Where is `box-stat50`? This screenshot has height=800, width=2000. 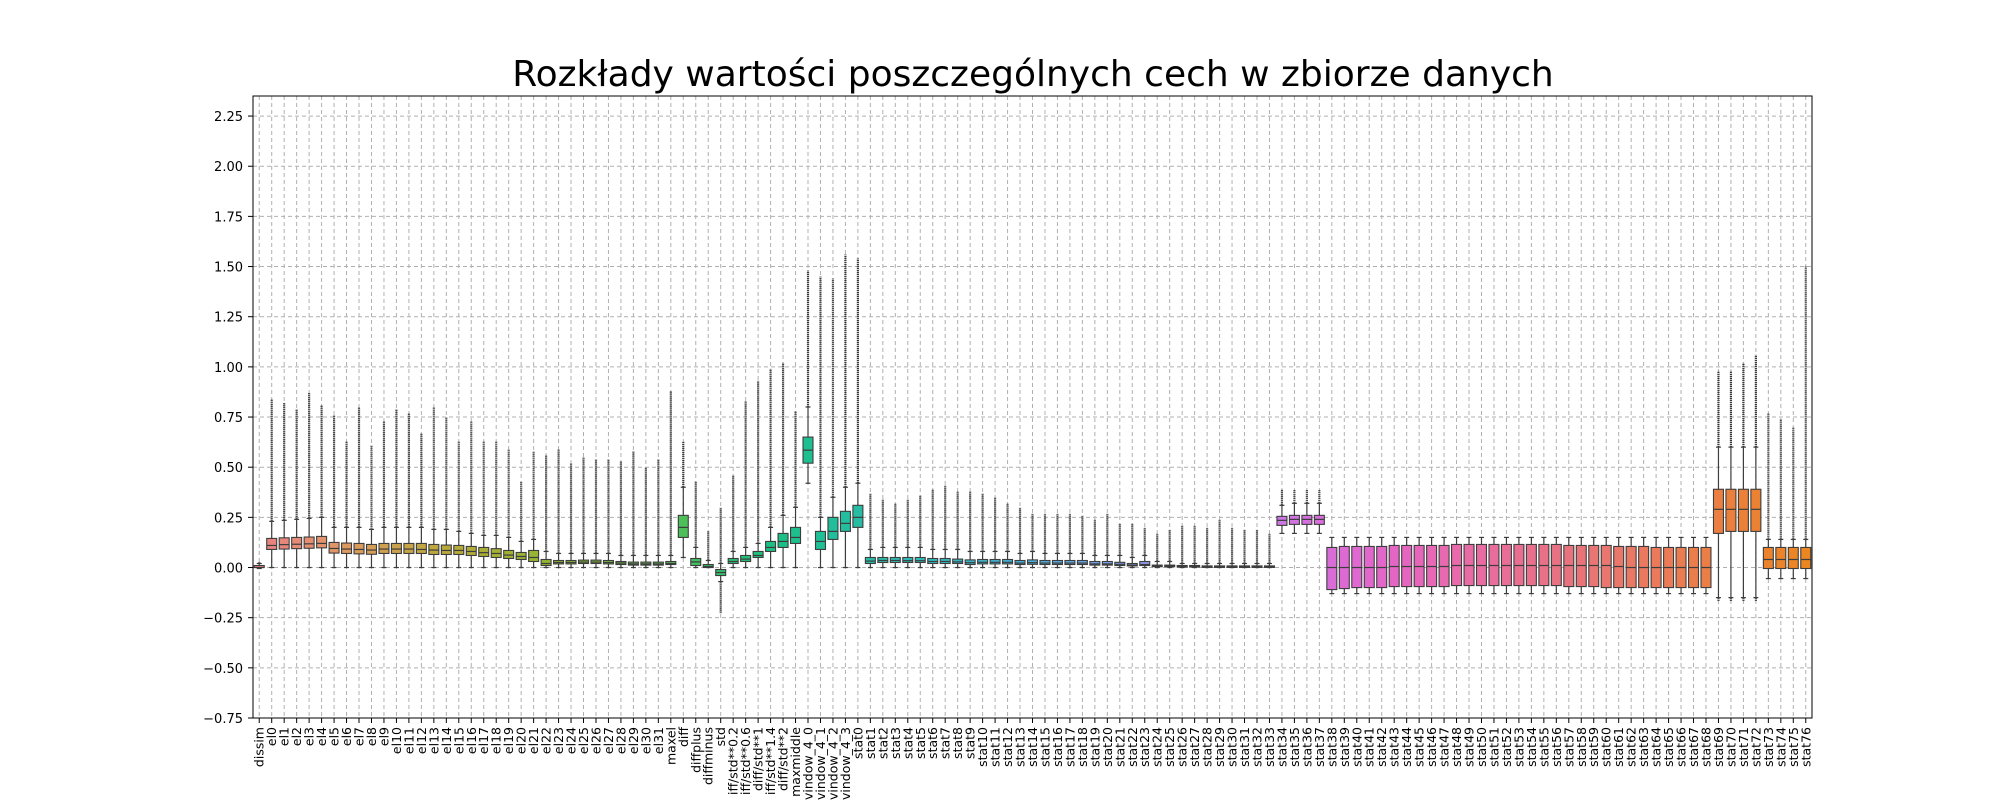
box-stat50 is located at coordinates (1481, 565).